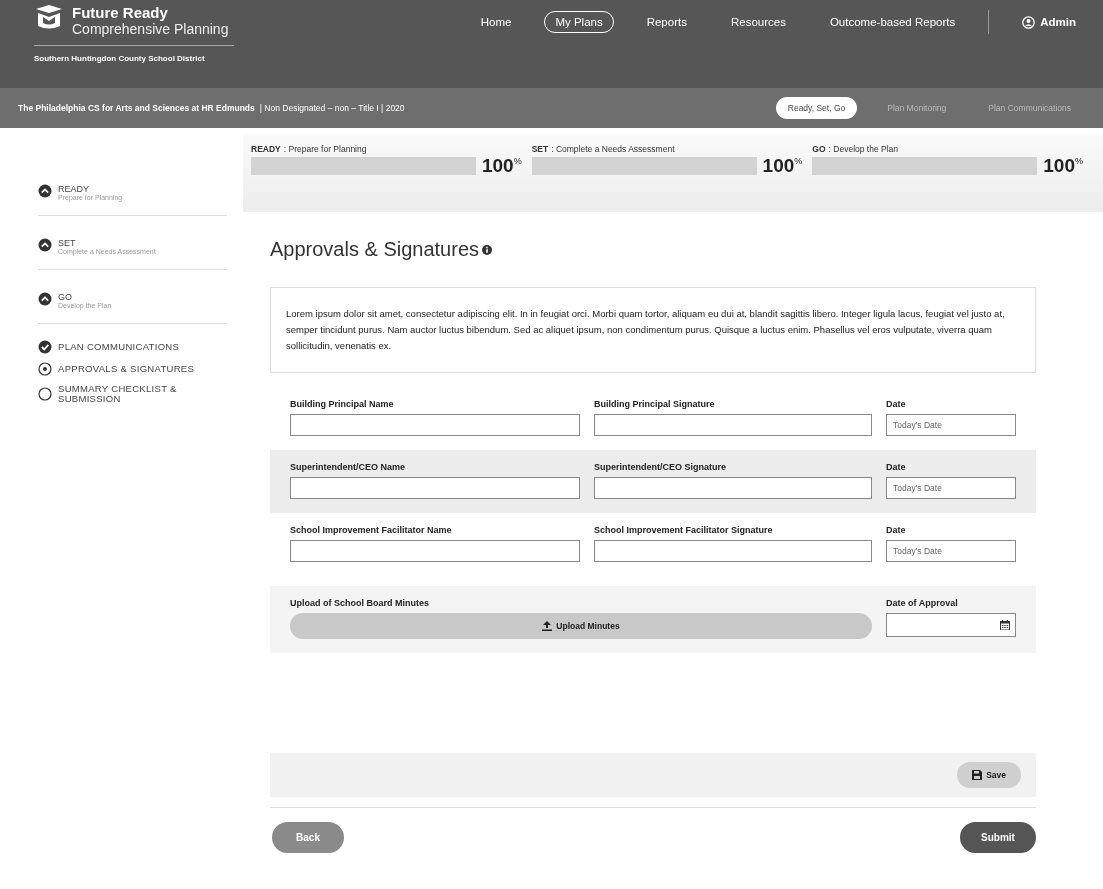 This screenshot has height=889, width=1103. What do you see at coordinates (309, 149) in the screenshot?
I see `progress-label: READY : Prepare for Planning` at bounding box center [309, 149].